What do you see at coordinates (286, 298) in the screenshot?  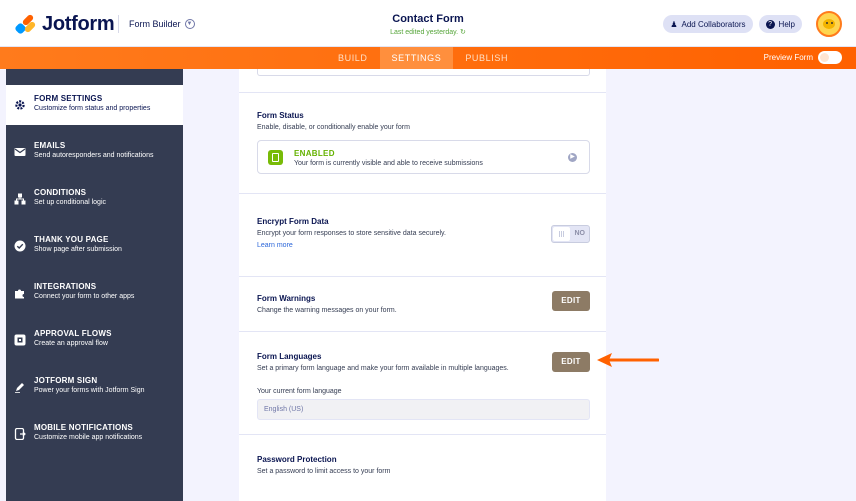 I see `section-title: Form Warnings` at bounding box center [286, 298].